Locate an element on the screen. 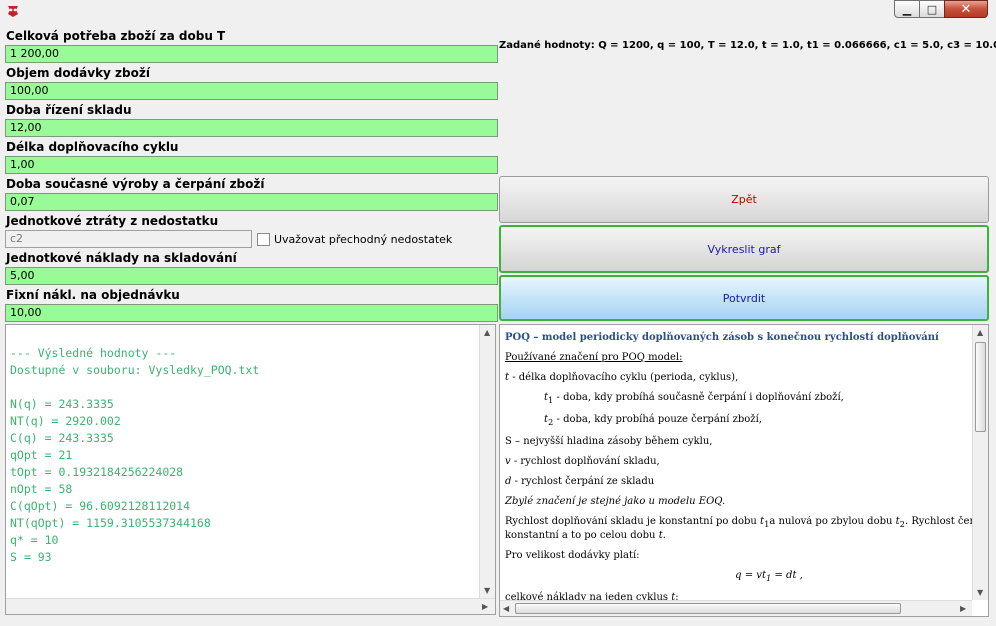 The height and width of the screenshot is (626, 996). minimize-button: ▁ is located at coordinates (907, 9).